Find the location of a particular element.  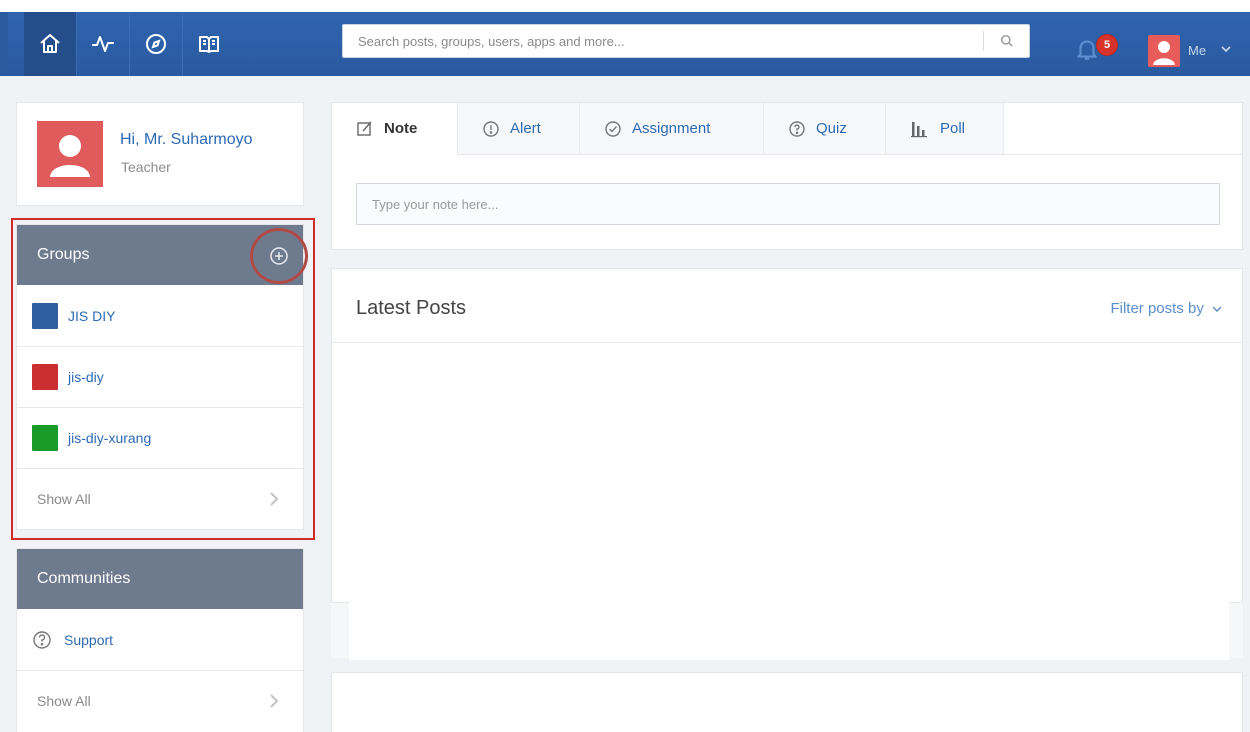

composer-tabs: Note Alert Assignment Quiz Poll is located at coordinates (787, 129).